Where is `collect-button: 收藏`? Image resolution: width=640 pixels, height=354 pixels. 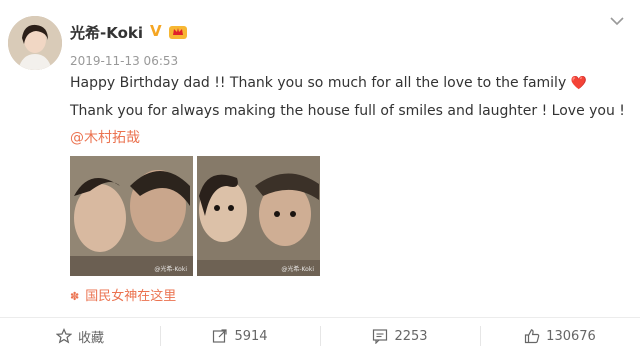
collect-button: 收藏 is located at coordinates (80, 336).